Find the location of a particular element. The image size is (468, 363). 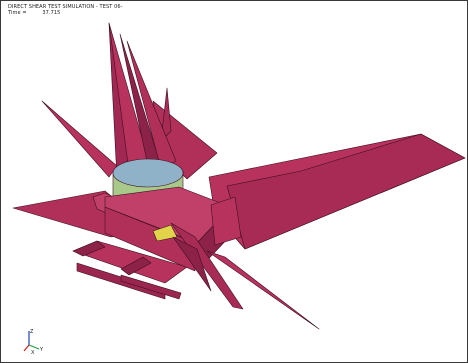

triad-x-label: X is located at coordinates (33, 352).